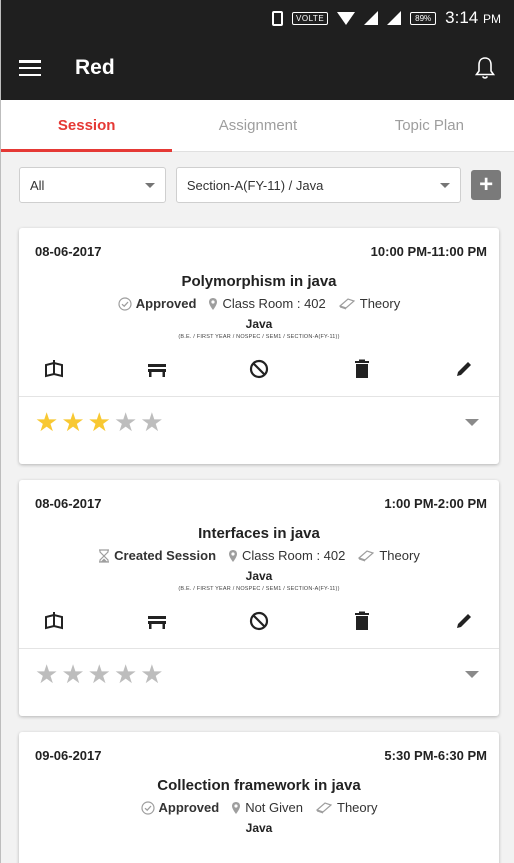  I want to click on phone-icon, so click(278, 18).